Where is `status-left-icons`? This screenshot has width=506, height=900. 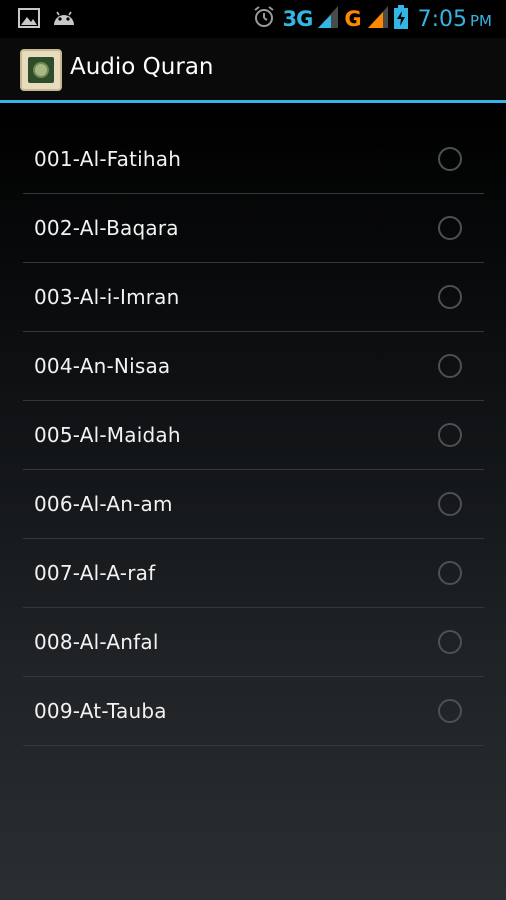
status-left-icons is located at coordinates (47, 20).